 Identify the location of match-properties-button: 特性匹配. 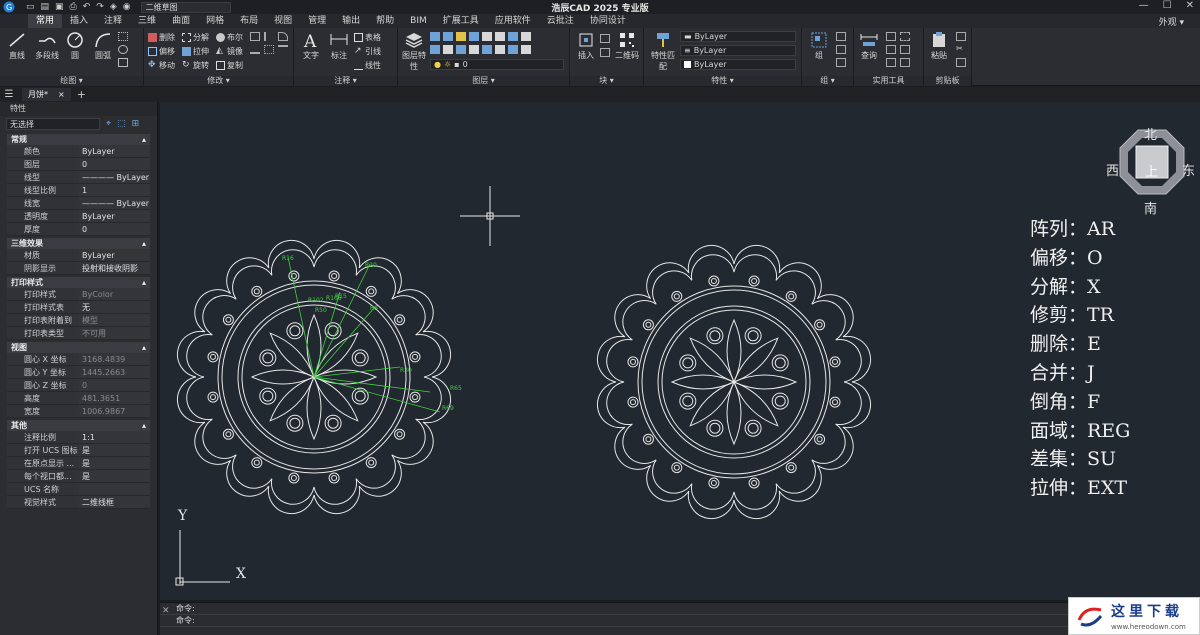
(663, 51).